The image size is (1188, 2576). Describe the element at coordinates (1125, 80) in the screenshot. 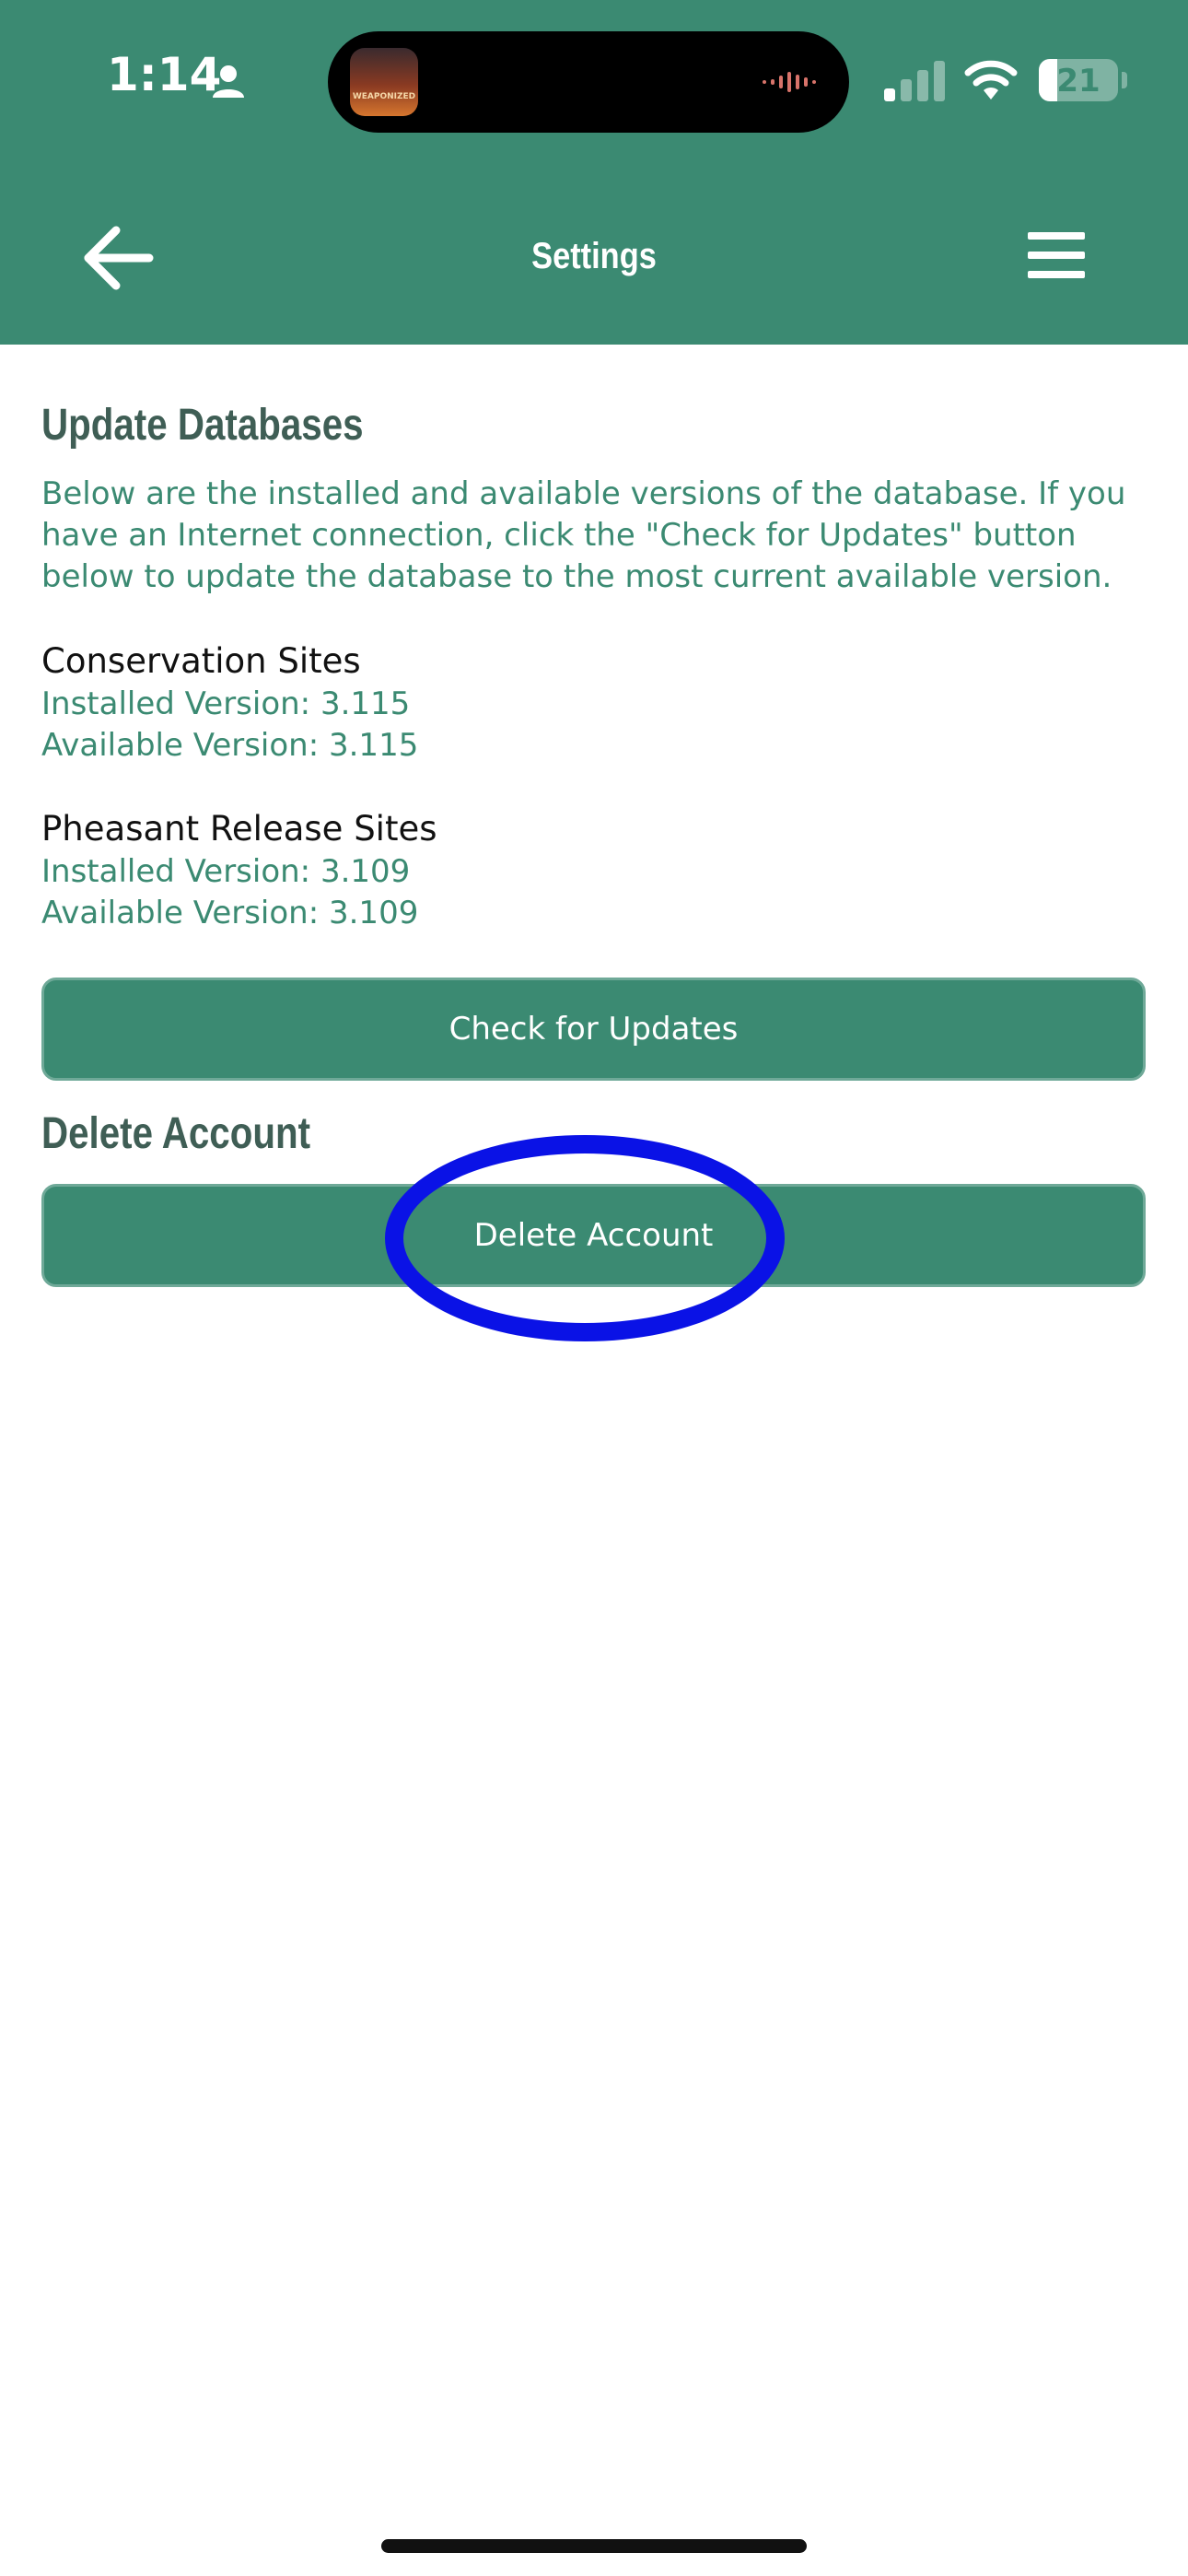

I see `battery-cap` at that location.